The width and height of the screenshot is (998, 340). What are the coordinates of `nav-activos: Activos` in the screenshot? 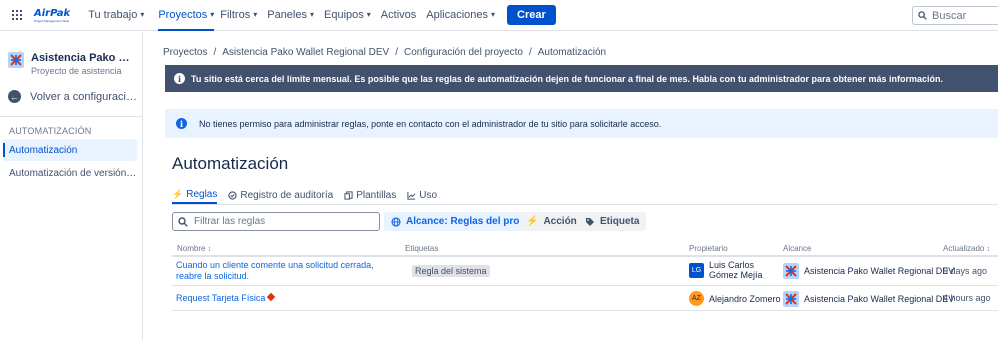 It's located at (398, 15).